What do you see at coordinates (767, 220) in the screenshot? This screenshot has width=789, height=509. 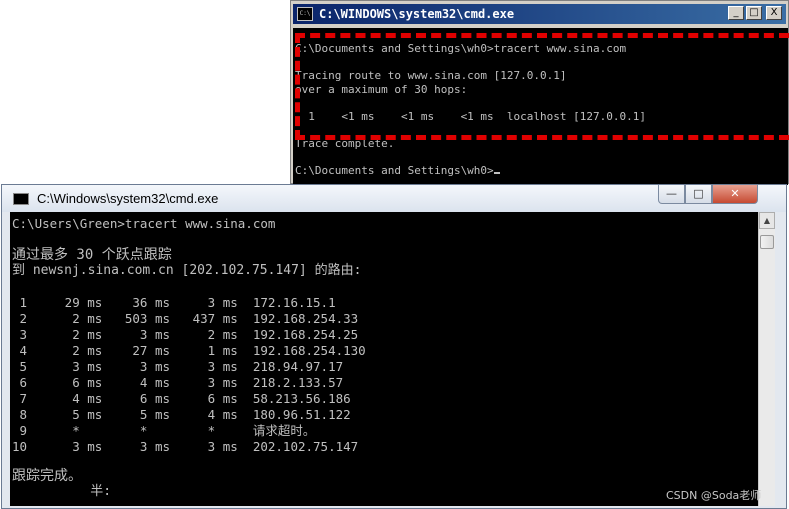 I see `scroll-up-arrow-icon: ▲` at bounding box center [767, 220].